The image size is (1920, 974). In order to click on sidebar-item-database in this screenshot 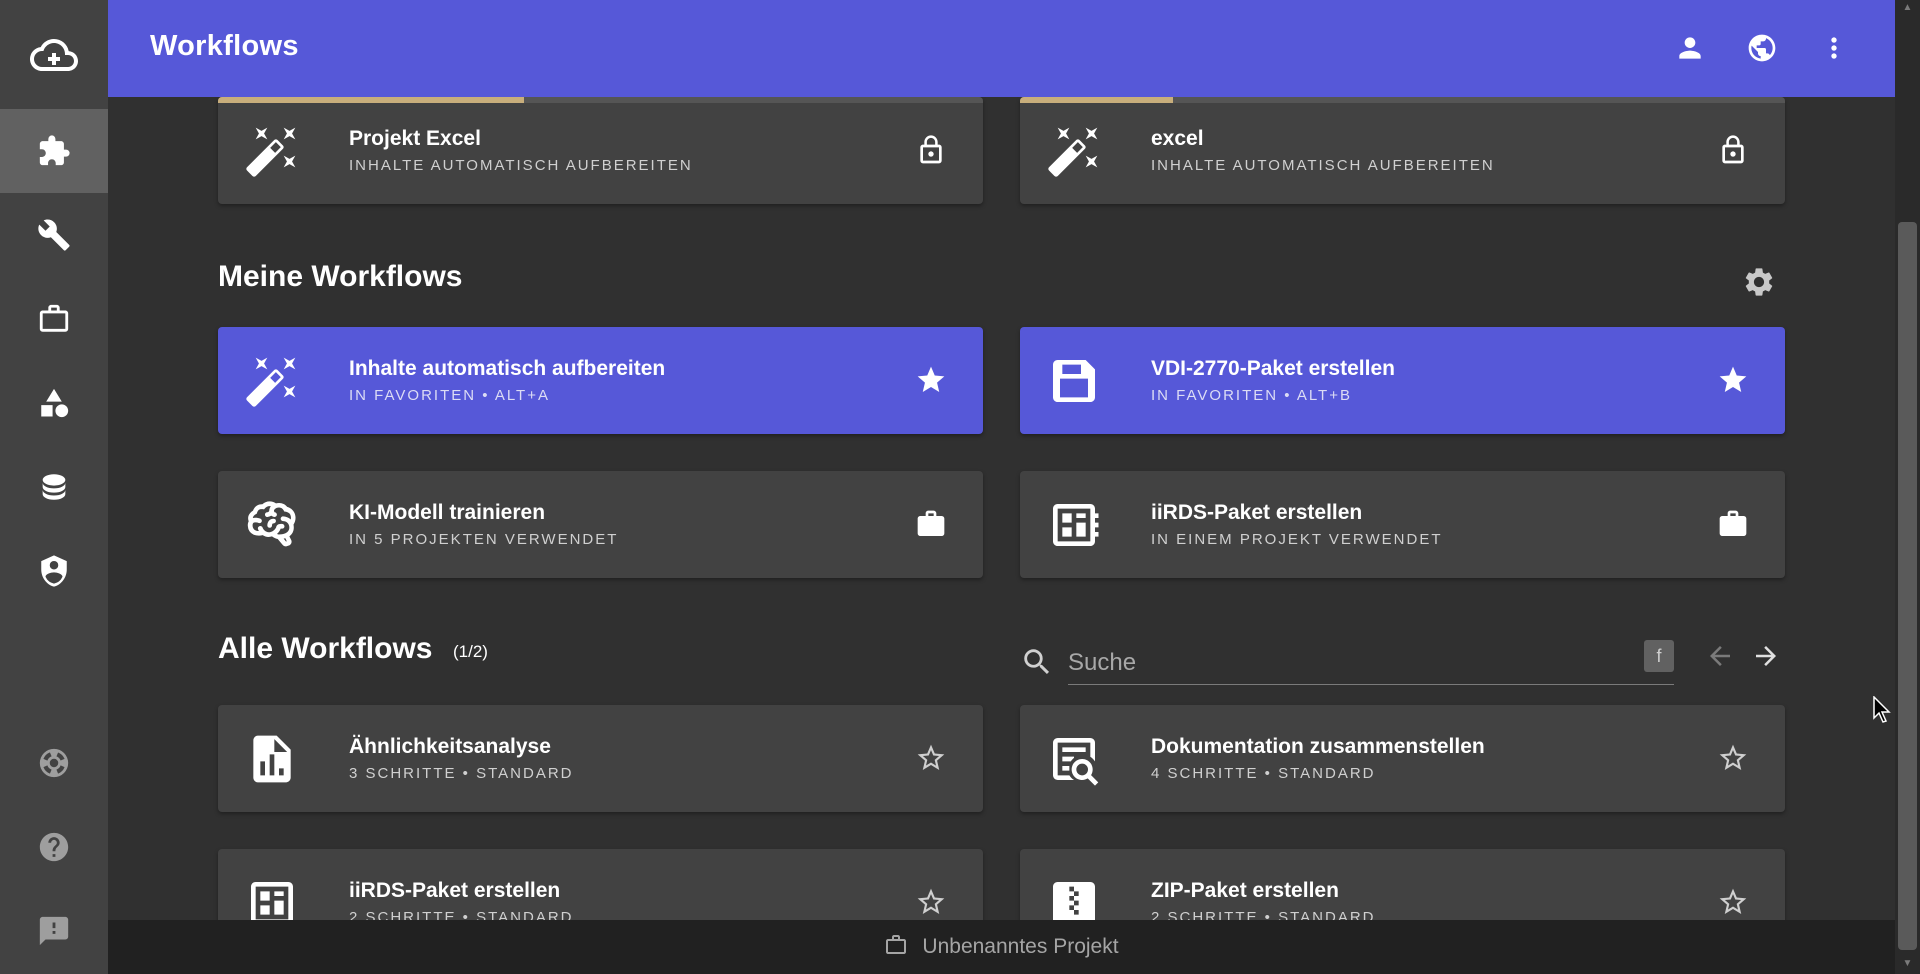, I will do `click(54, 487)`.